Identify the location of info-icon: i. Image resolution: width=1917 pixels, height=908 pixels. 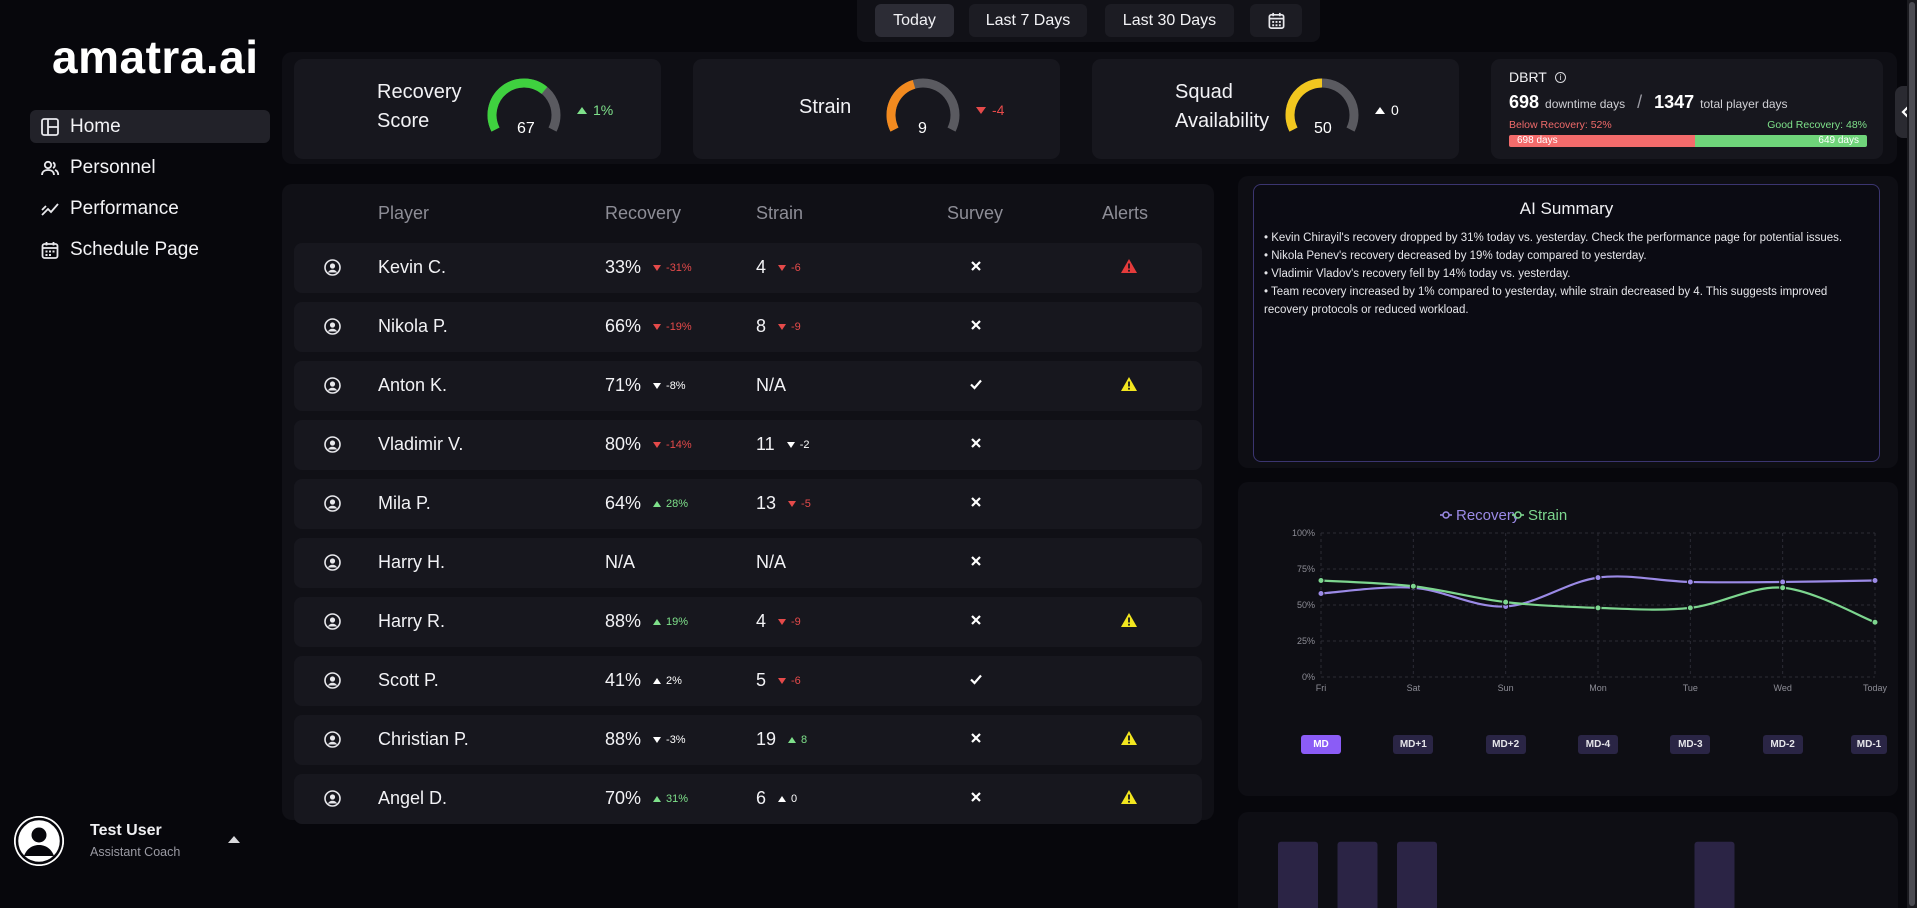
(1560, 77).